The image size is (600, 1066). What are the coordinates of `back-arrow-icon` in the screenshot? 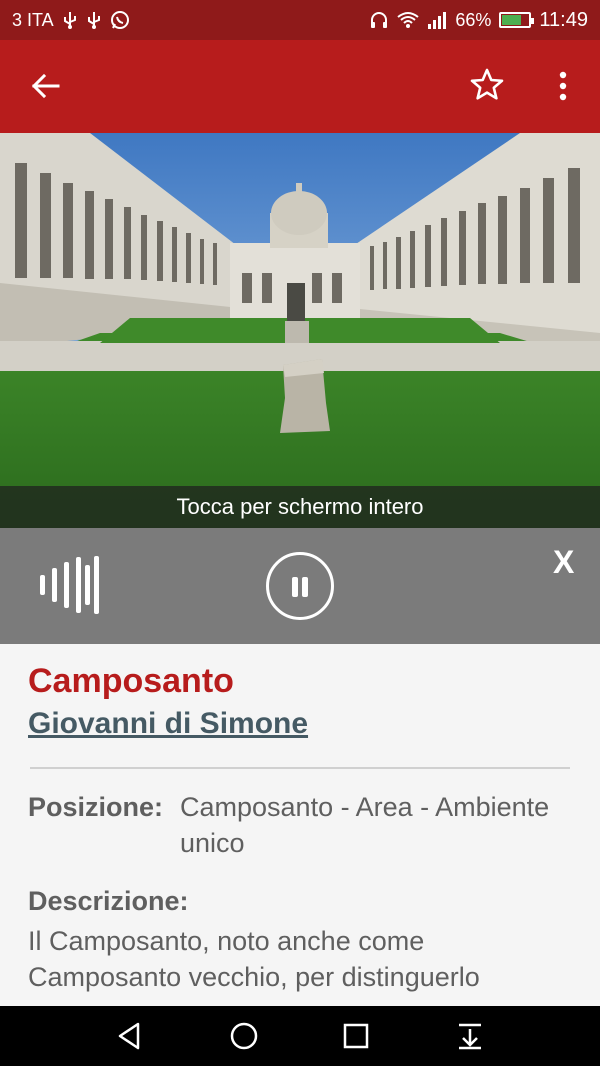 It's located at (46, 86).